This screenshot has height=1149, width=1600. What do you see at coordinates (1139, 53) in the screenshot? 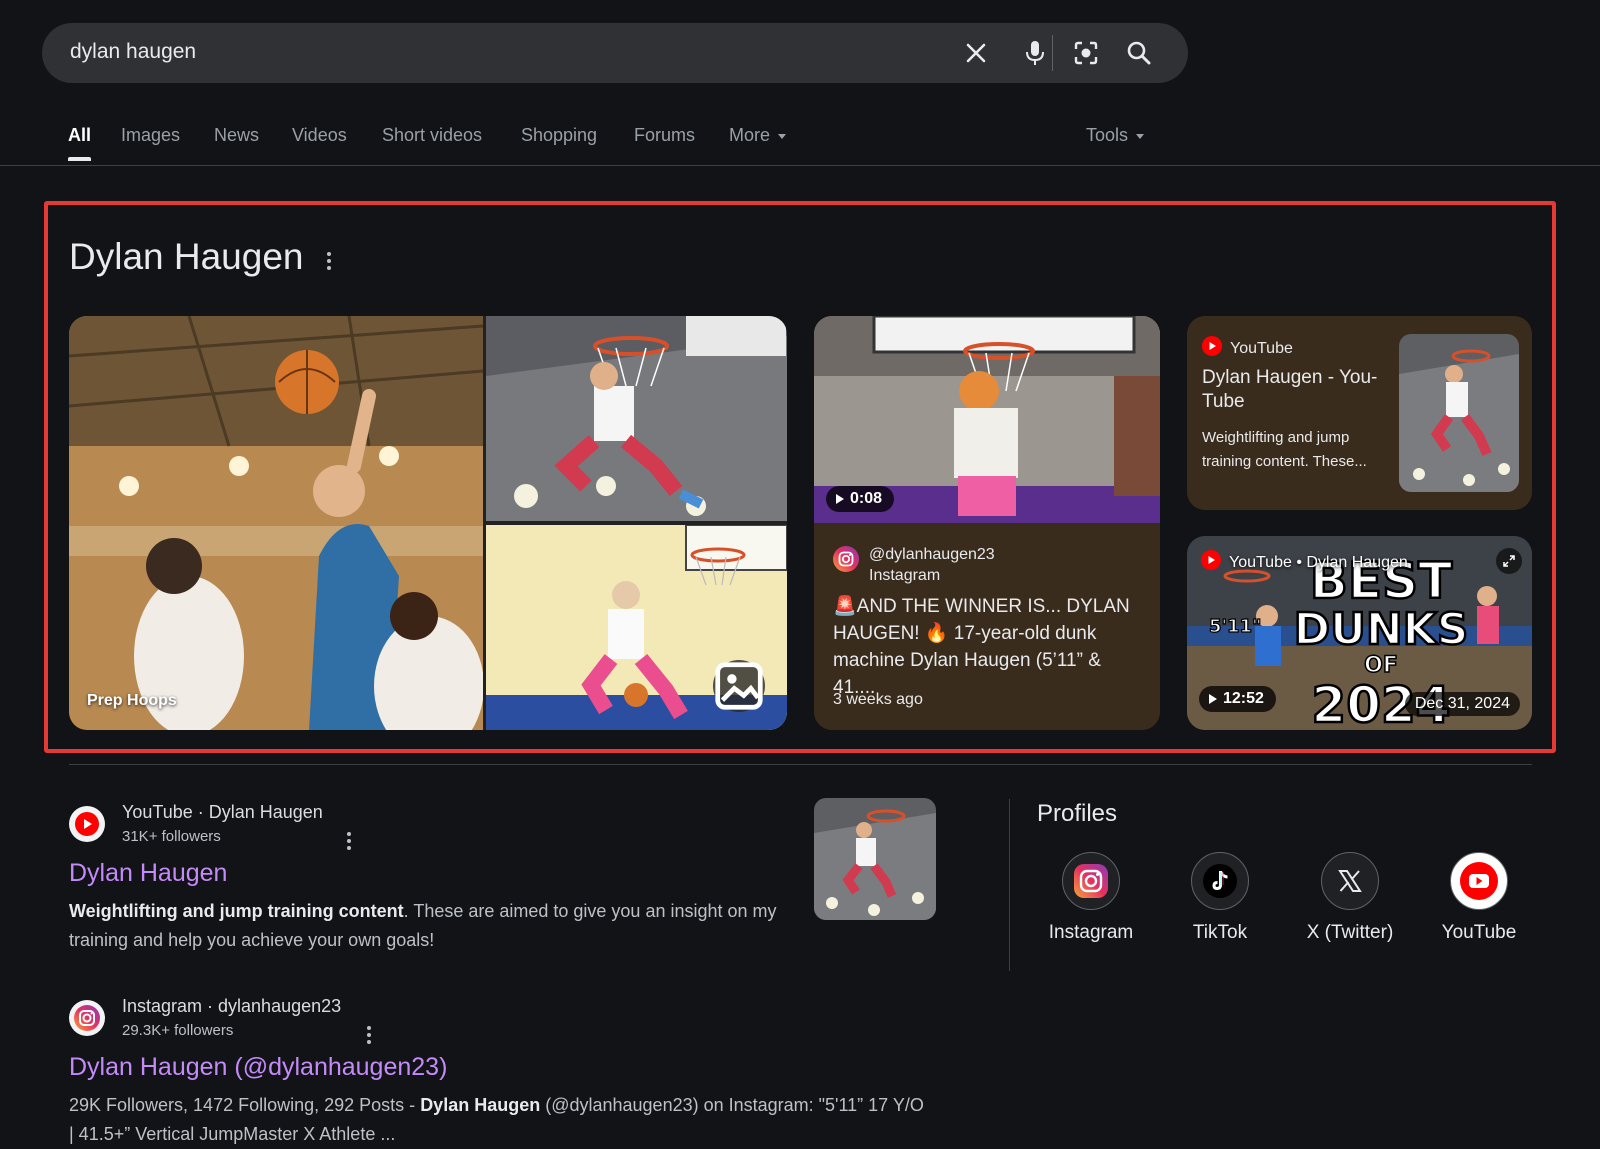
I see `search-icon` at bounding box center [1139, 53].